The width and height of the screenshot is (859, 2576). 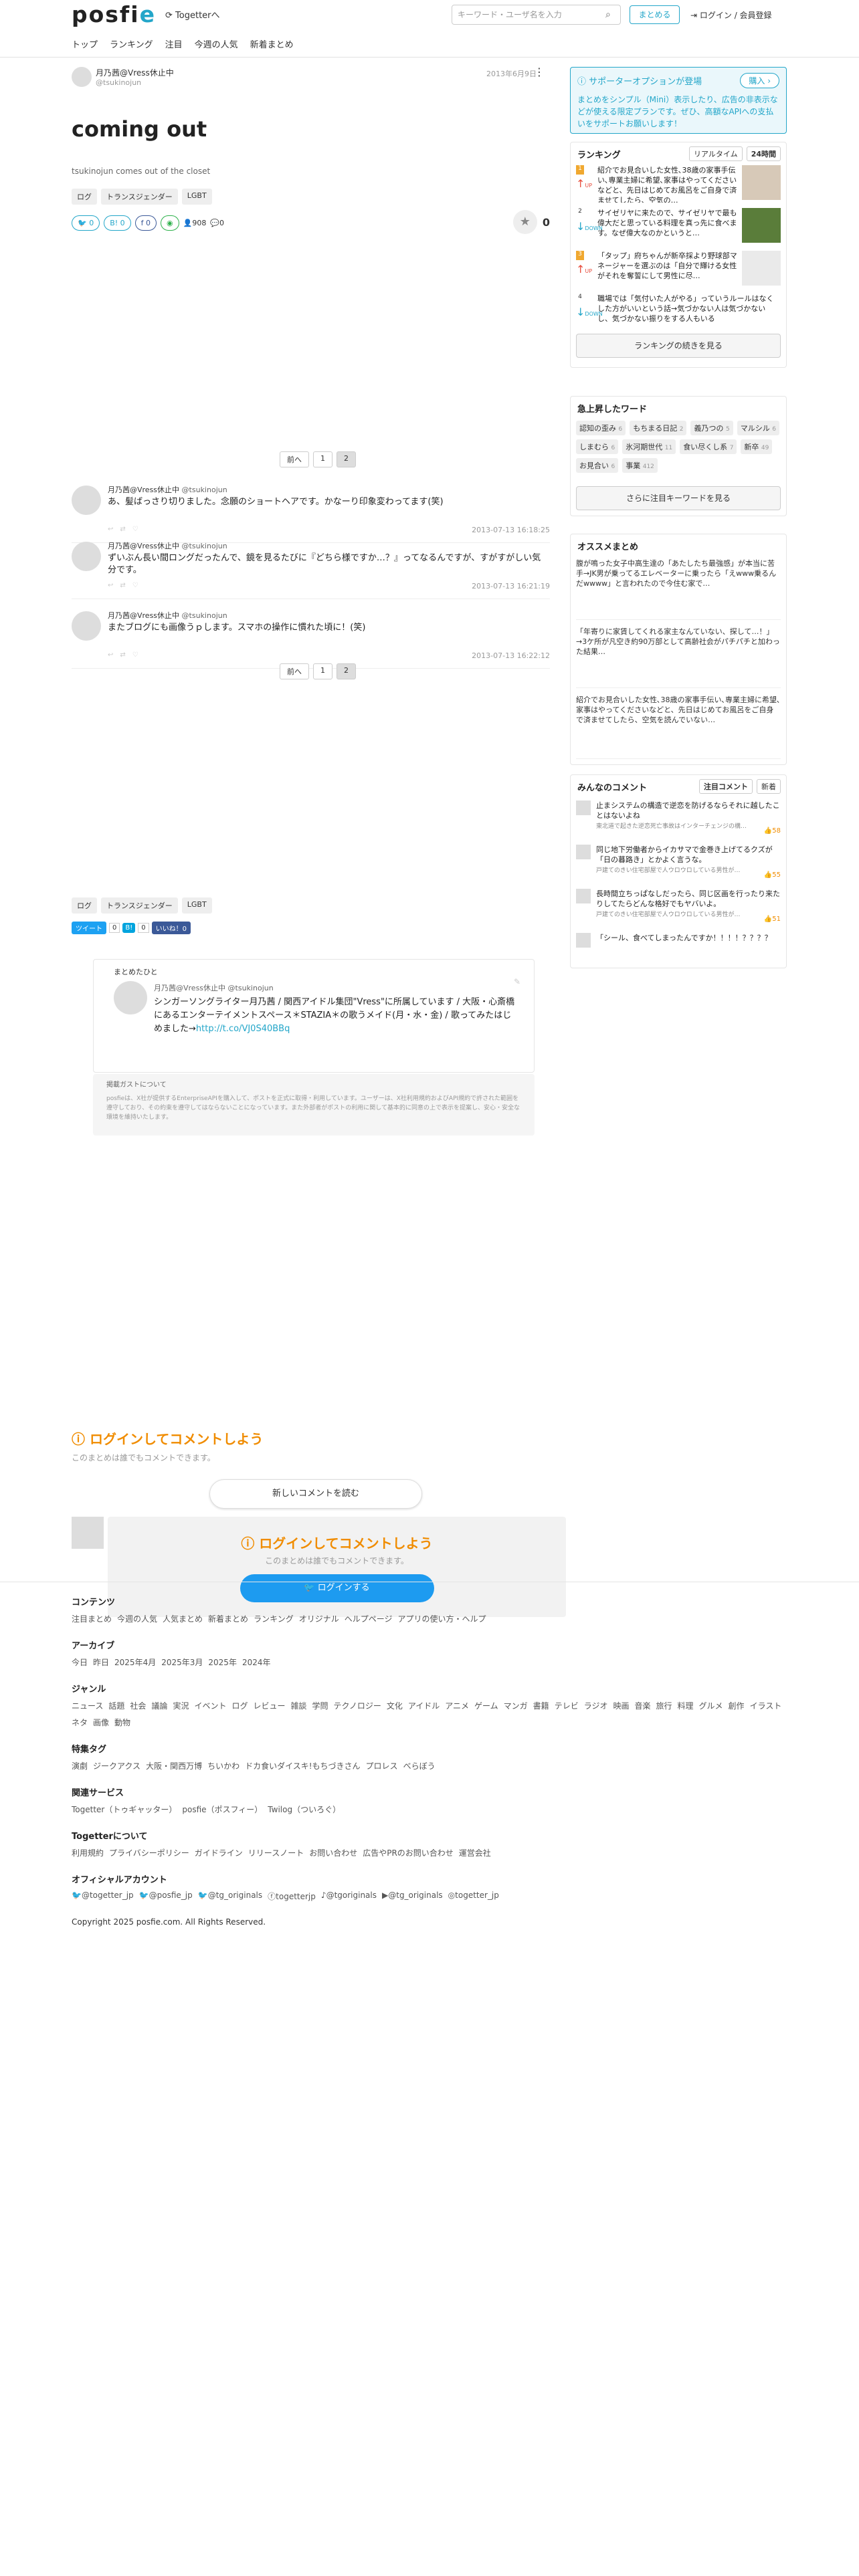 What do you see at coordinates (759, 80) in the screenshot?
I see `purchase-button: 購入 ›` at bounding box center [759, 80].